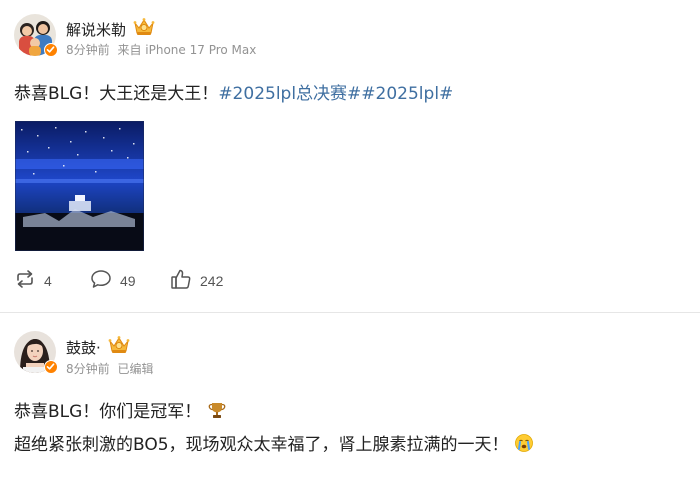 The width and height of the screenshot is (700, 492). I want to click on comment-button: 49, so click(130, 280).